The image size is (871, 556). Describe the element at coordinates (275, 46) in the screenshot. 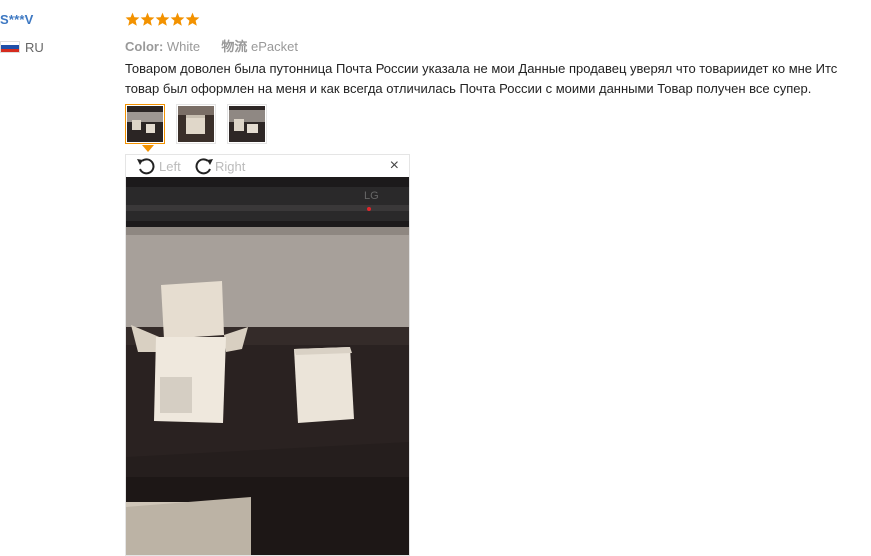

I see `shipping-value: ePacket` at that location.